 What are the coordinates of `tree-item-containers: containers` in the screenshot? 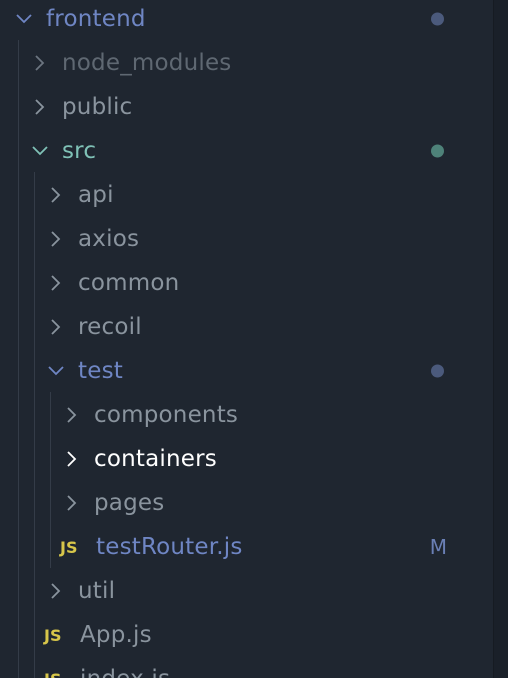 It's located at (247, 459).